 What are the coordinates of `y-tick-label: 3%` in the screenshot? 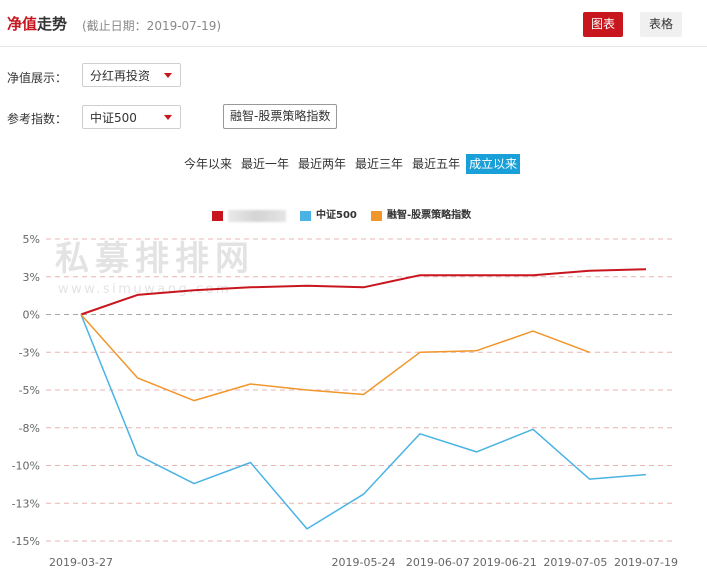 It's located at (31, 277).